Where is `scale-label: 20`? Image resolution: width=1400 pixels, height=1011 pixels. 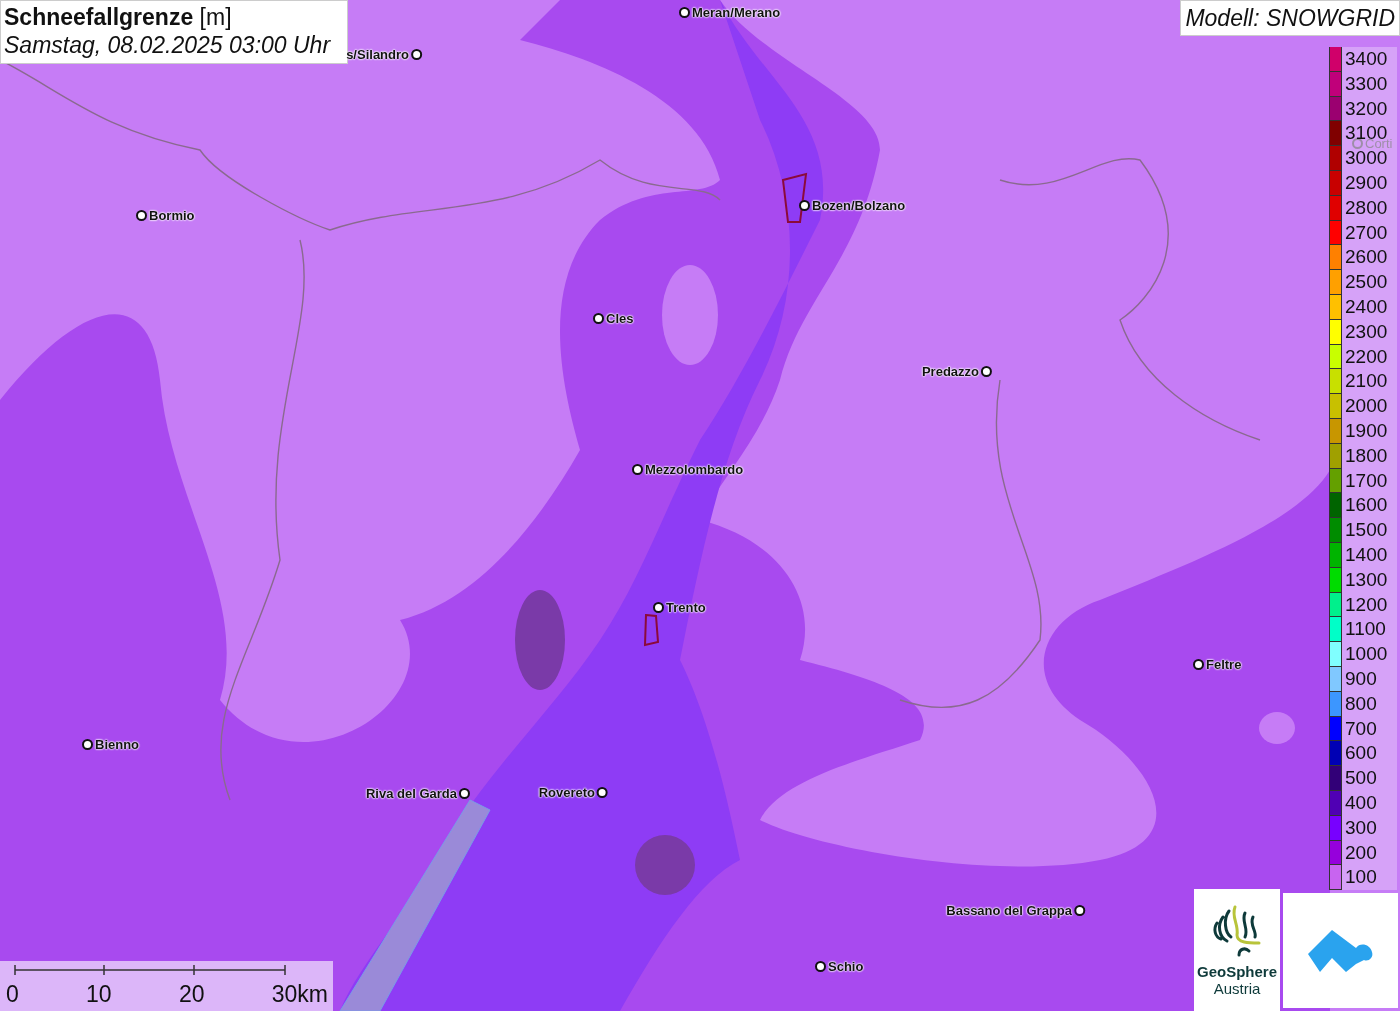
scale-label: 20 is located at coordinates (191, 994).